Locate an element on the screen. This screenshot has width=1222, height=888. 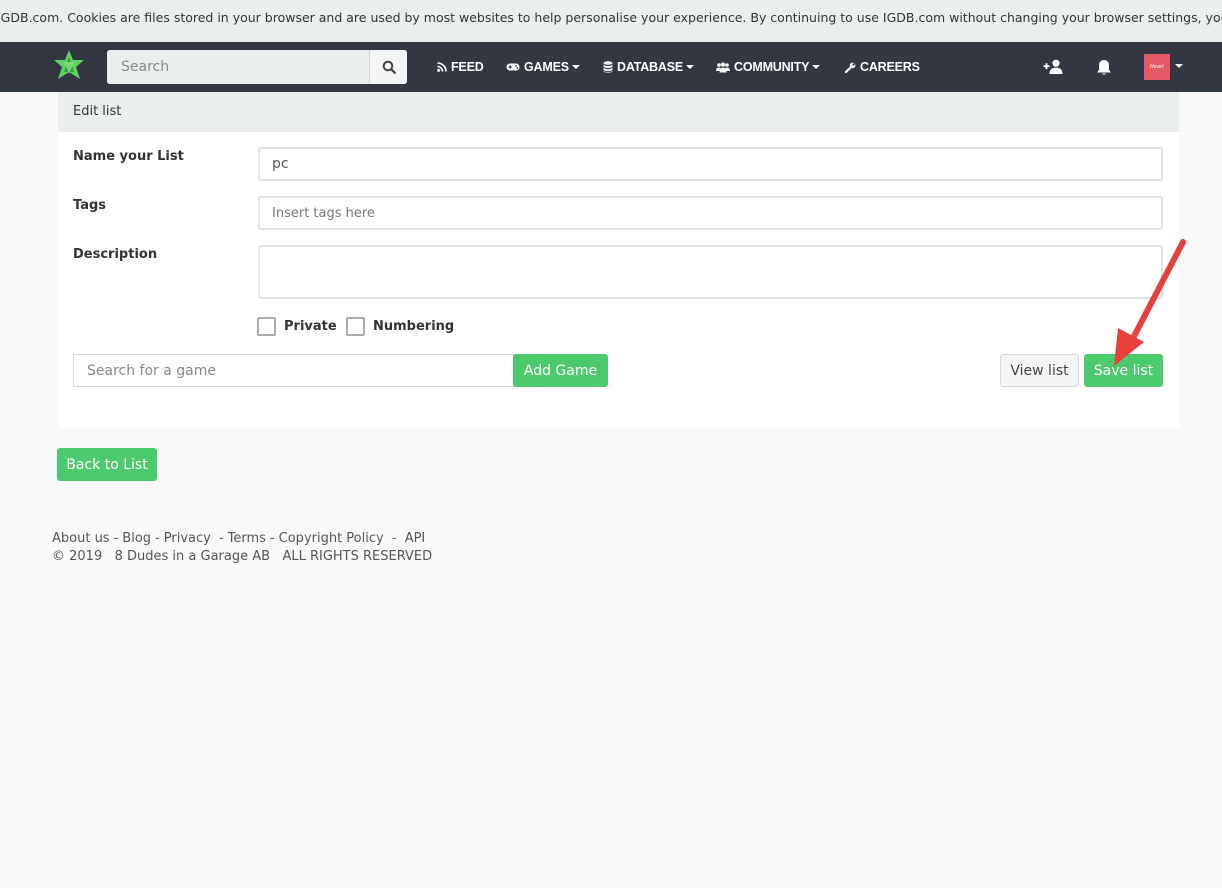
site-search-button is located at coordinates (388, 67).